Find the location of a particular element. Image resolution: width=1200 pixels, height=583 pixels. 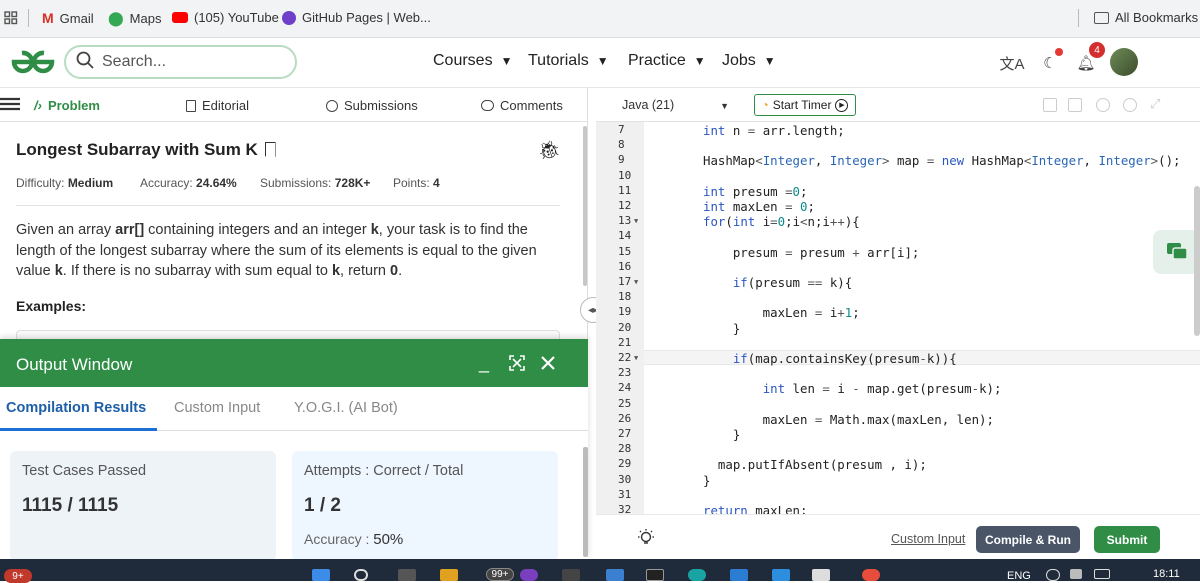

fullscreen-icon: ⤢ is located at coordinates (1155, 104).